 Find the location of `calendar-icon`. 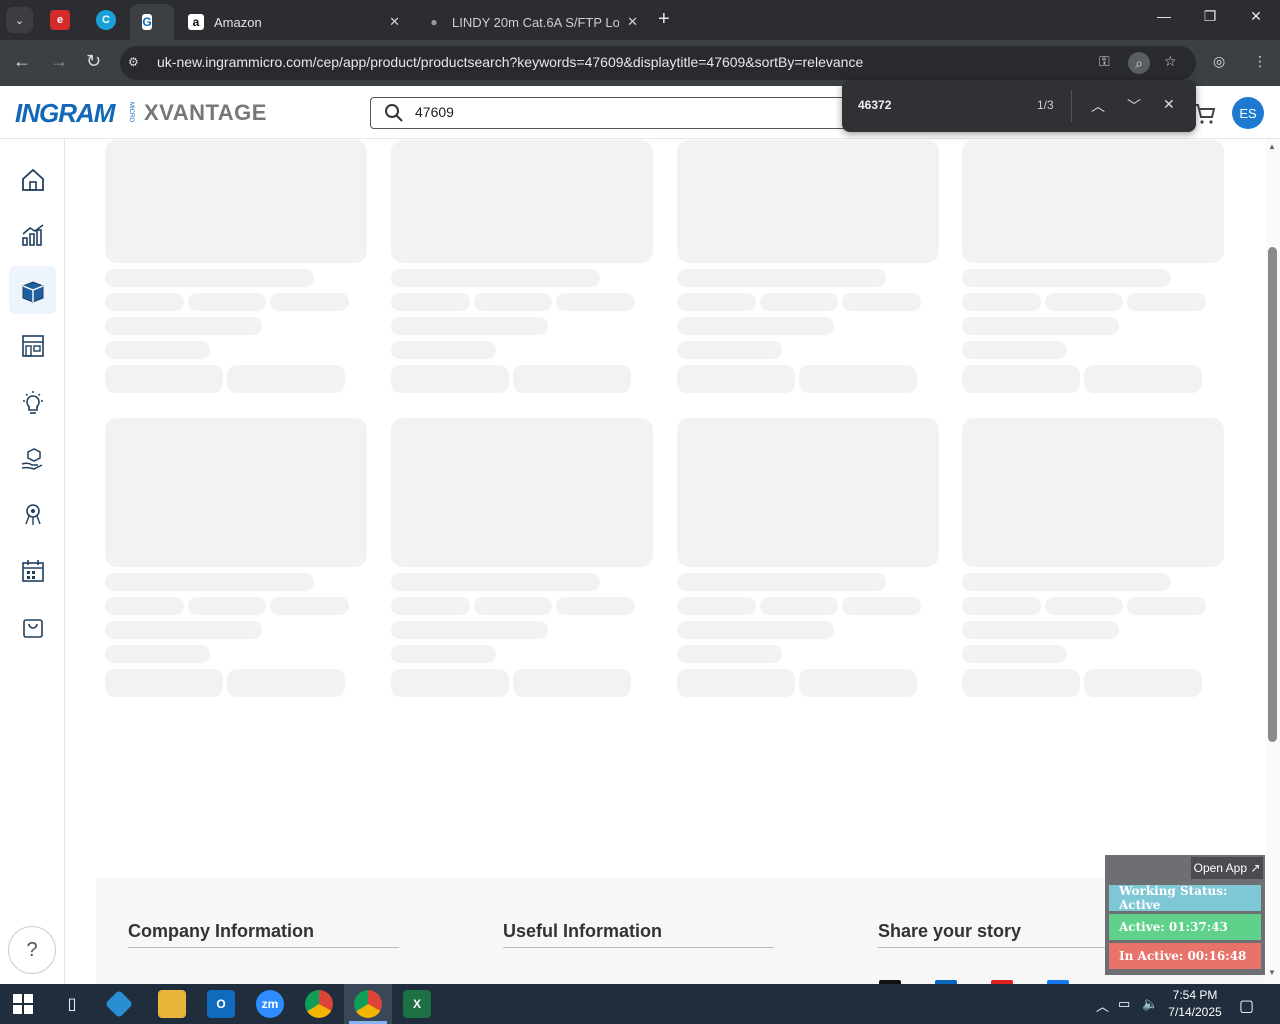

calendar-icon is located at coordinates (33, 571).